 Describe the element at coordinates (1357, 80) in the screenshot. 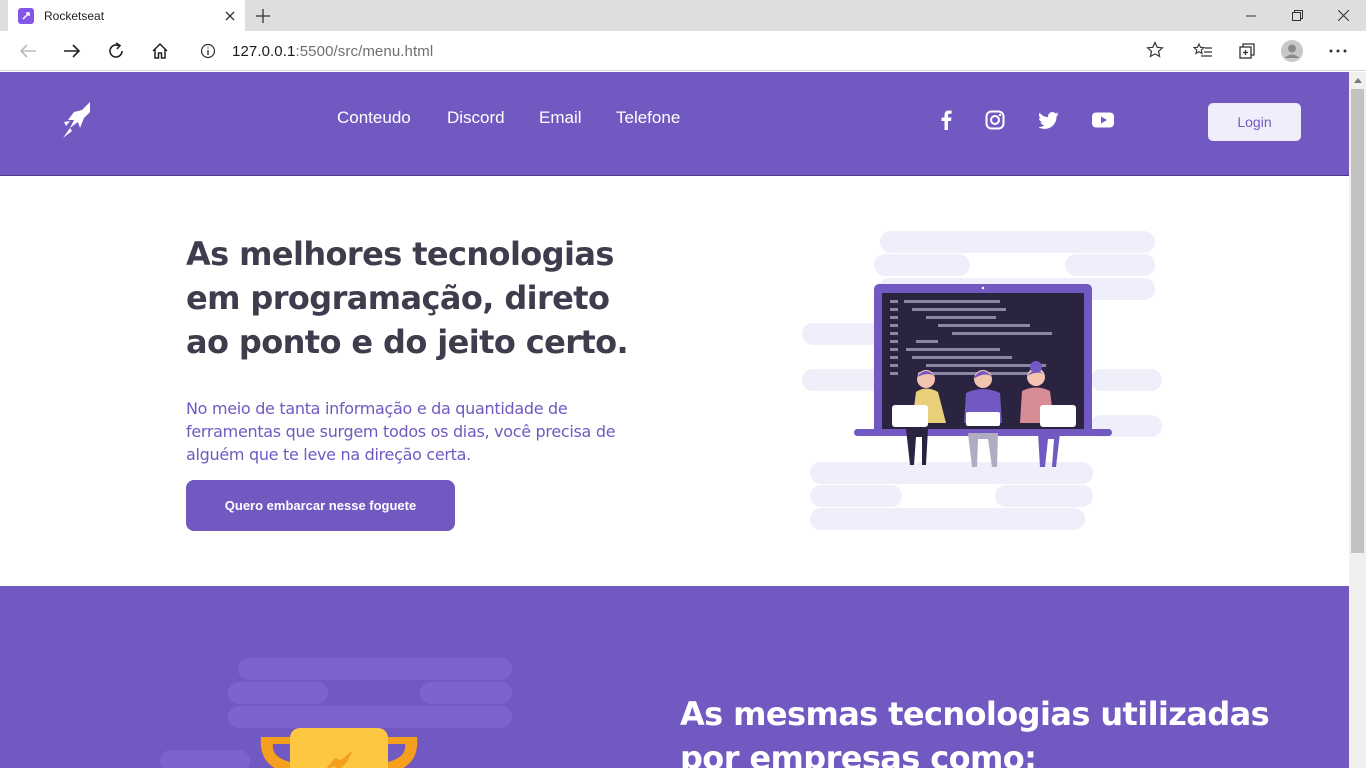

I see `scroll-up-arrow-icon` at that location.